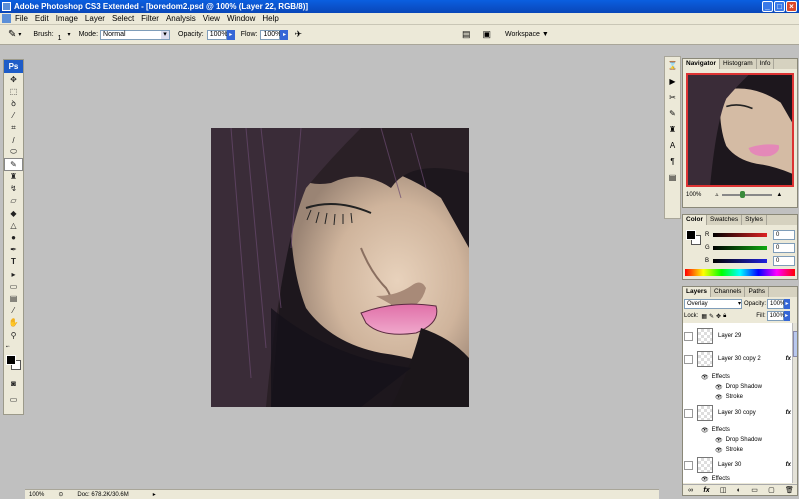 The height and width of the screenshot is (499, 799). Describe the element at coordinates (42, 18) in the screenshot. I see `menu-edit: Edit` at that location.